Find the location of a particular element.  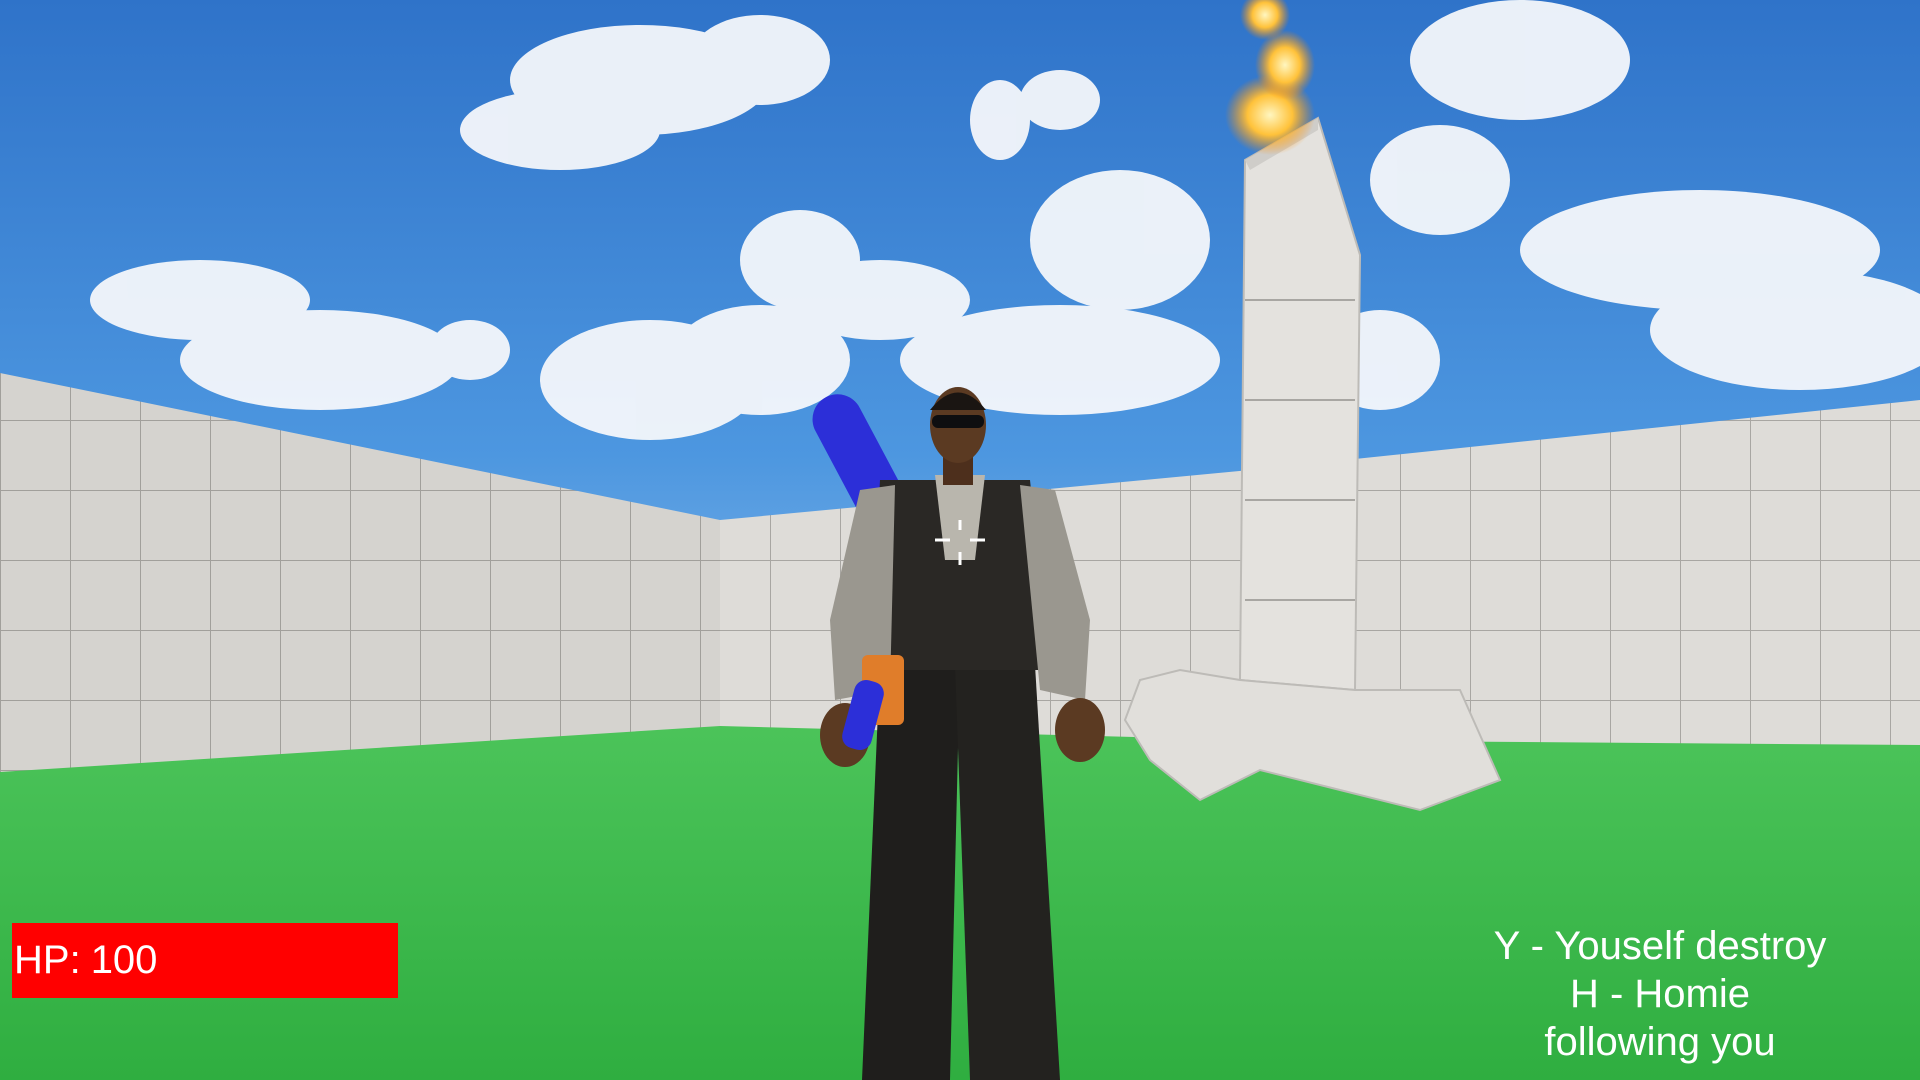

hp-label: HP: is located at coordinates (47, 960).